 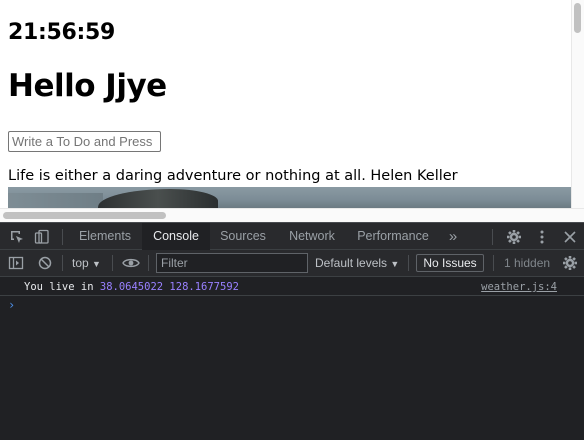 What do you see at coordinates (158, 198) in the screenshot?
I see `background-rock` at bounding box center [158, 198].